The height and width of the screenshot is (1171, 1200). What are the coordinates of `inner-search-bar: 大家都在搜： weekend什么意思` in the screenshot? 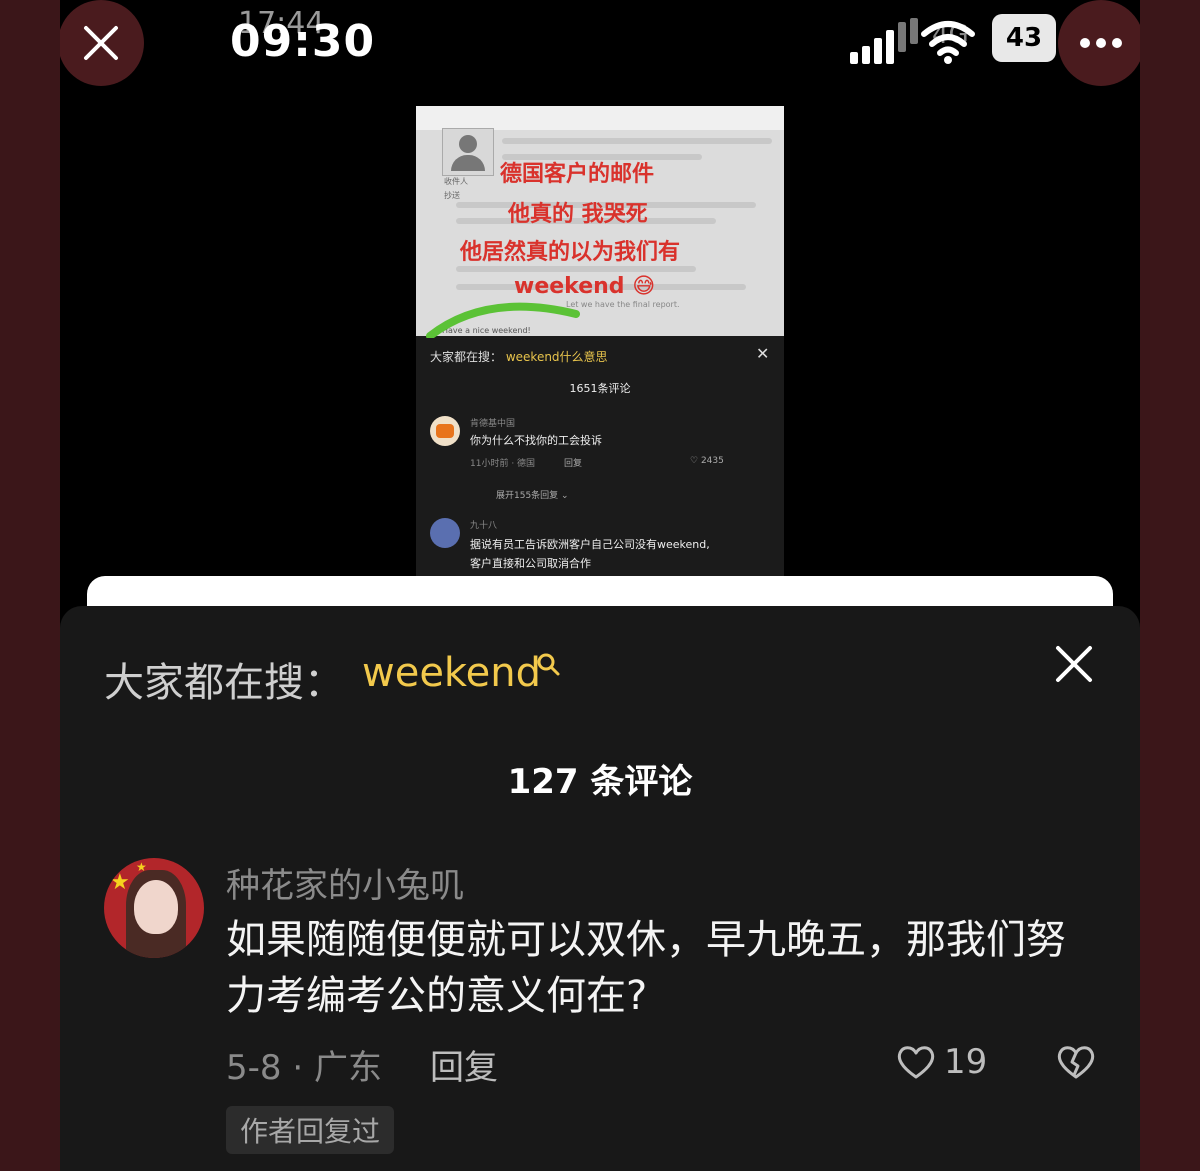 It's located at (519, 356).